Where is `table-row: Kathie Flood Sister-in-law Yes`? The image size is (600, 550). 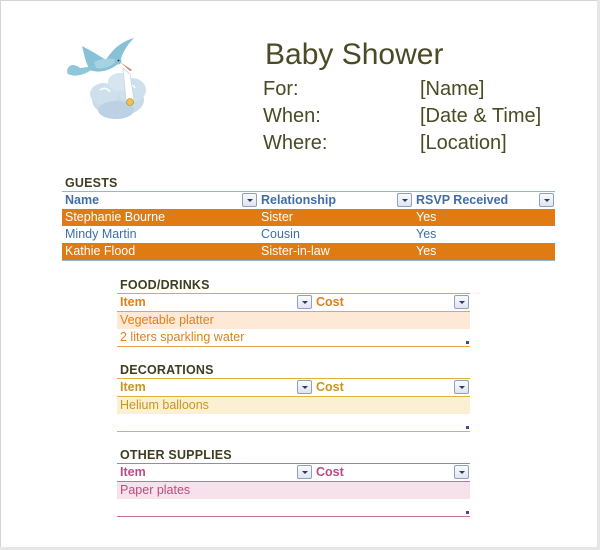 table-row: Kathie Flood Sister-in-law Yes is located at coordinates (308, 251).